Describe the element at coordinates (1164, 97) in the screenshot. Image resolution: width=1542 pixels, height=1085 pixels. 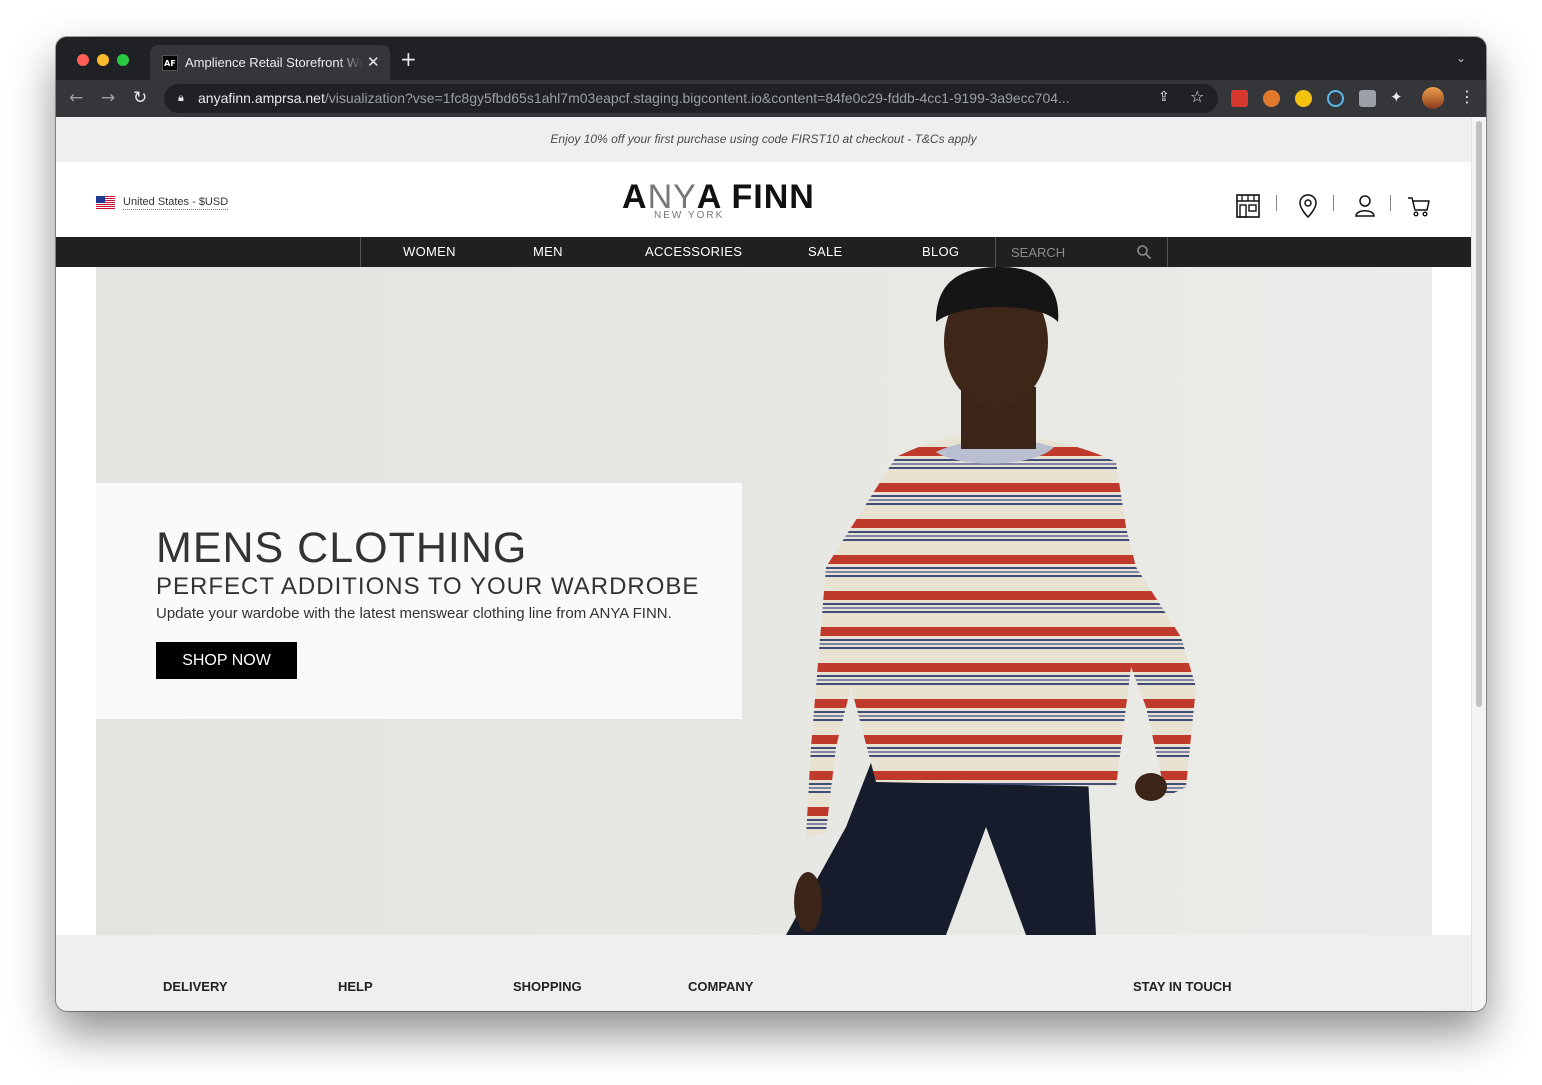
I see `share-icon: ⇪` at that location.